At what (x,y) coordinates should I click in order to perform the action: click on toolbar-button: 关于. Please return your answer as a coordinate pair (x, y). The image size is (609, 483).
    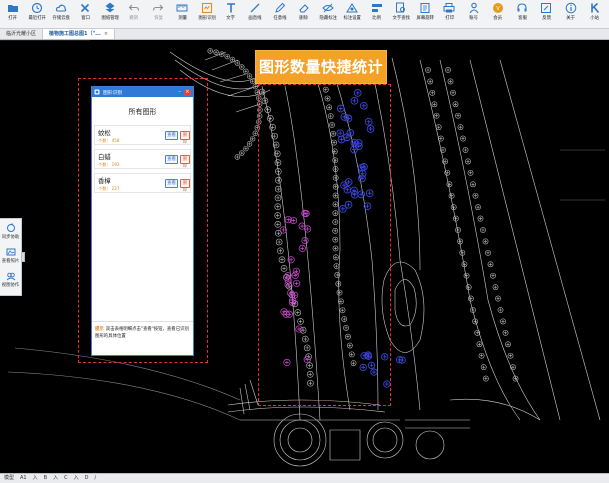
    Looking at the image, I should click on (570, 14).